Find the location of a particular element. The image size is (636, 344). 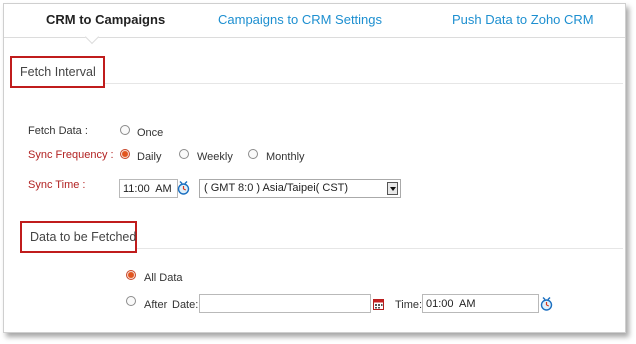

sync-daily-label: Daily is located at coordinates (149, 157).